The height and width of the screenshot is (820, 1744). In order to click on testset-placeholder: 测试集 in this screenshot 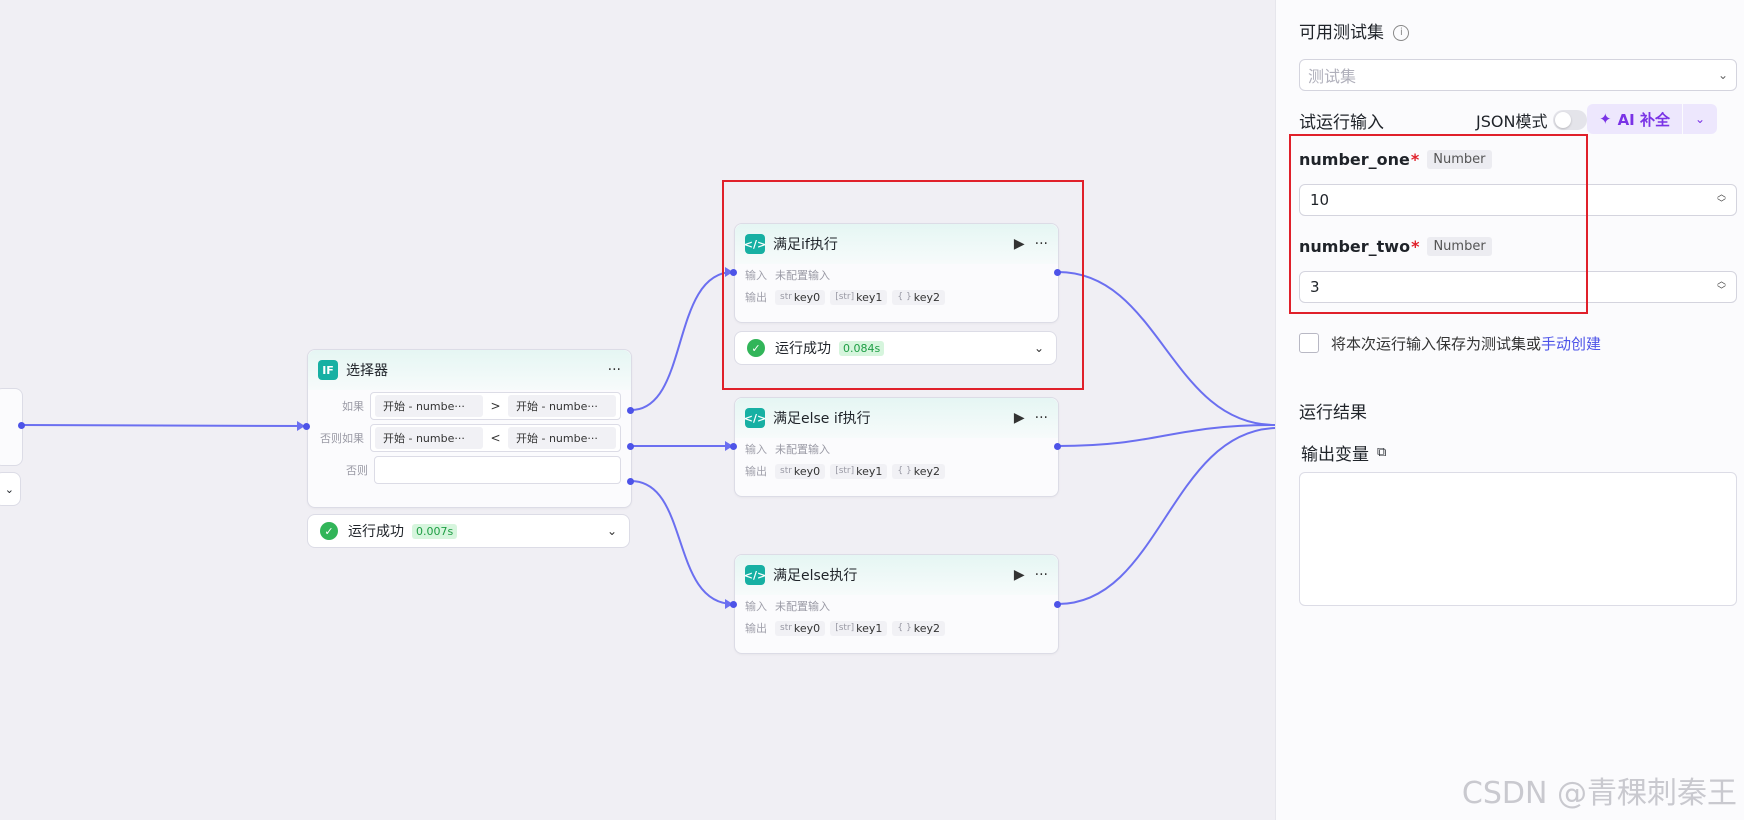, I will do `click(1332, 76)`.